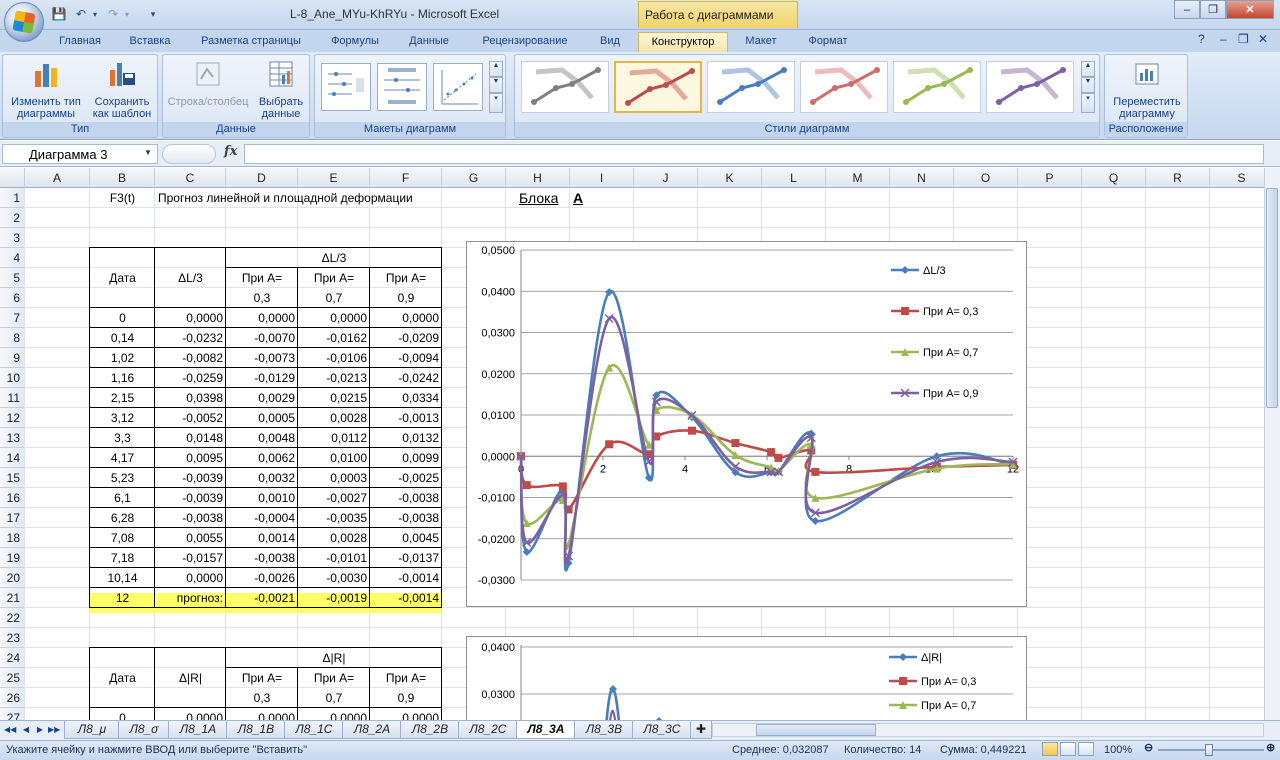 This screenshot has height=760, width=1280. Describe the element at coordinates (122, 89) in the screenshot. I see `save-template-button: Сохранить как шаблон` at that location.